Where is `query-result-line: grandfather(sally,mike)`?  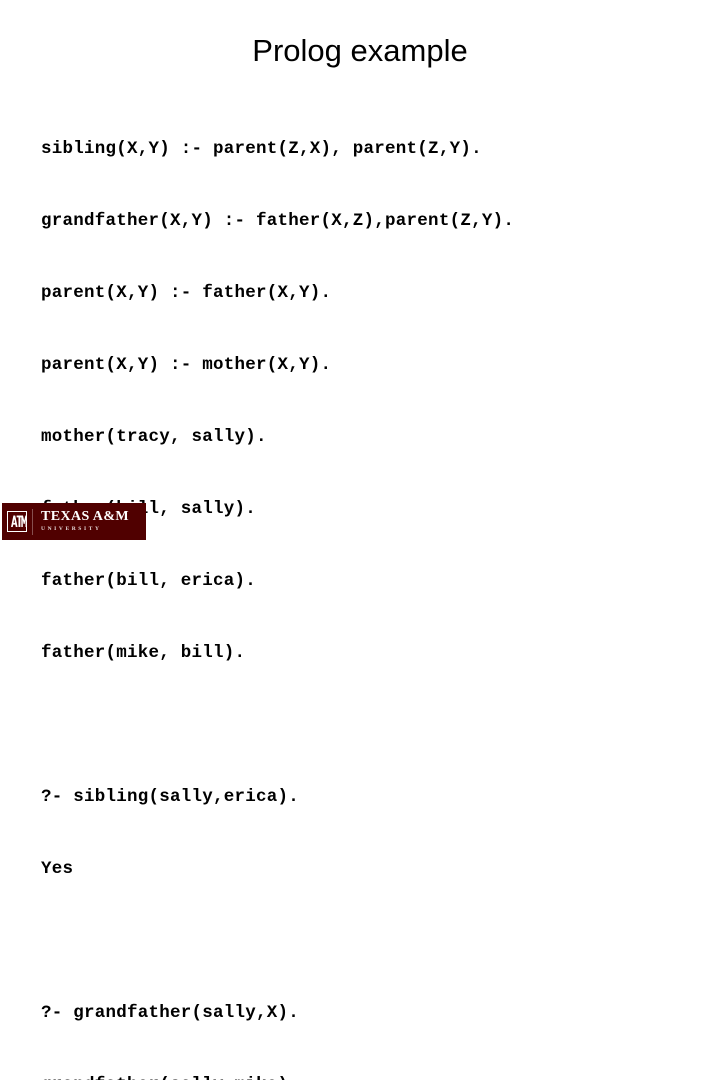 query-result-line: grandfather(sally,mike) is located at coordinates (361, 1076).